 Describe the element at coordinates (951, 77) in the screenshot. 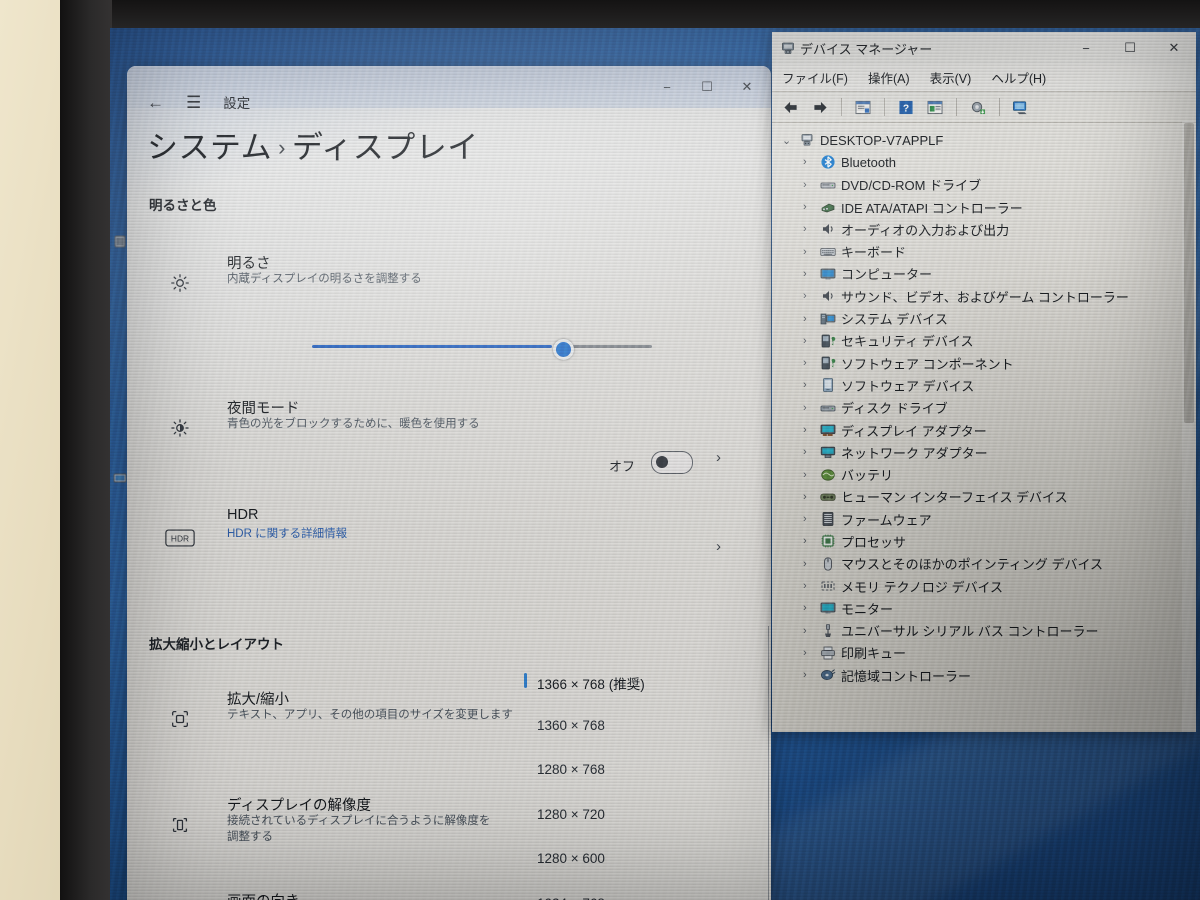

I see `menu-item-view: 表示(V)` at that location.